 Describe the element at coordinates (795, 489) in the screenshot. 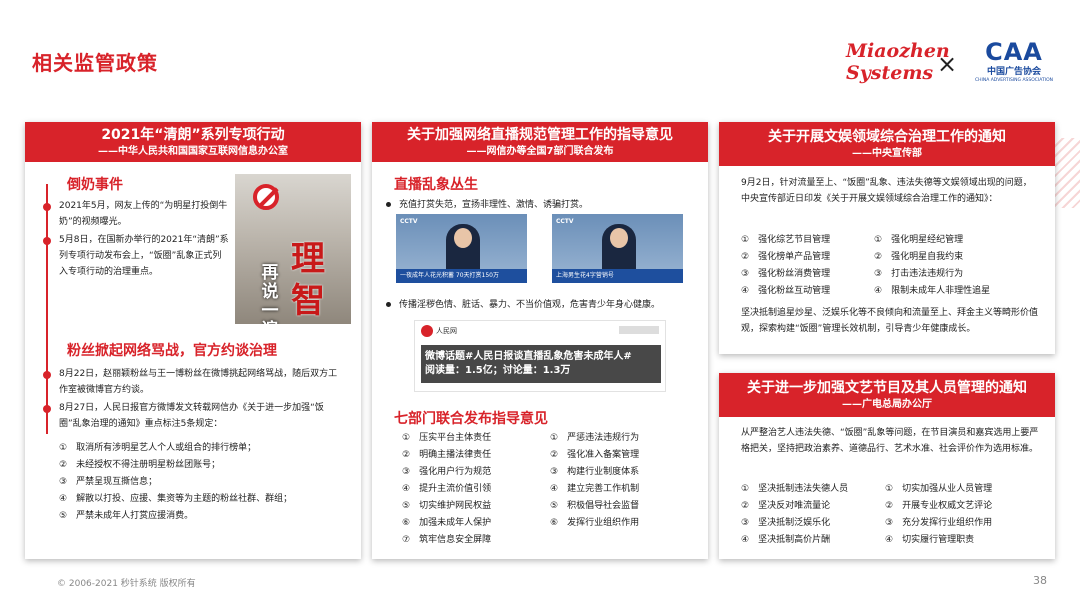

I see `list-item: ① 坚决抵制违法失德人员` at that location.